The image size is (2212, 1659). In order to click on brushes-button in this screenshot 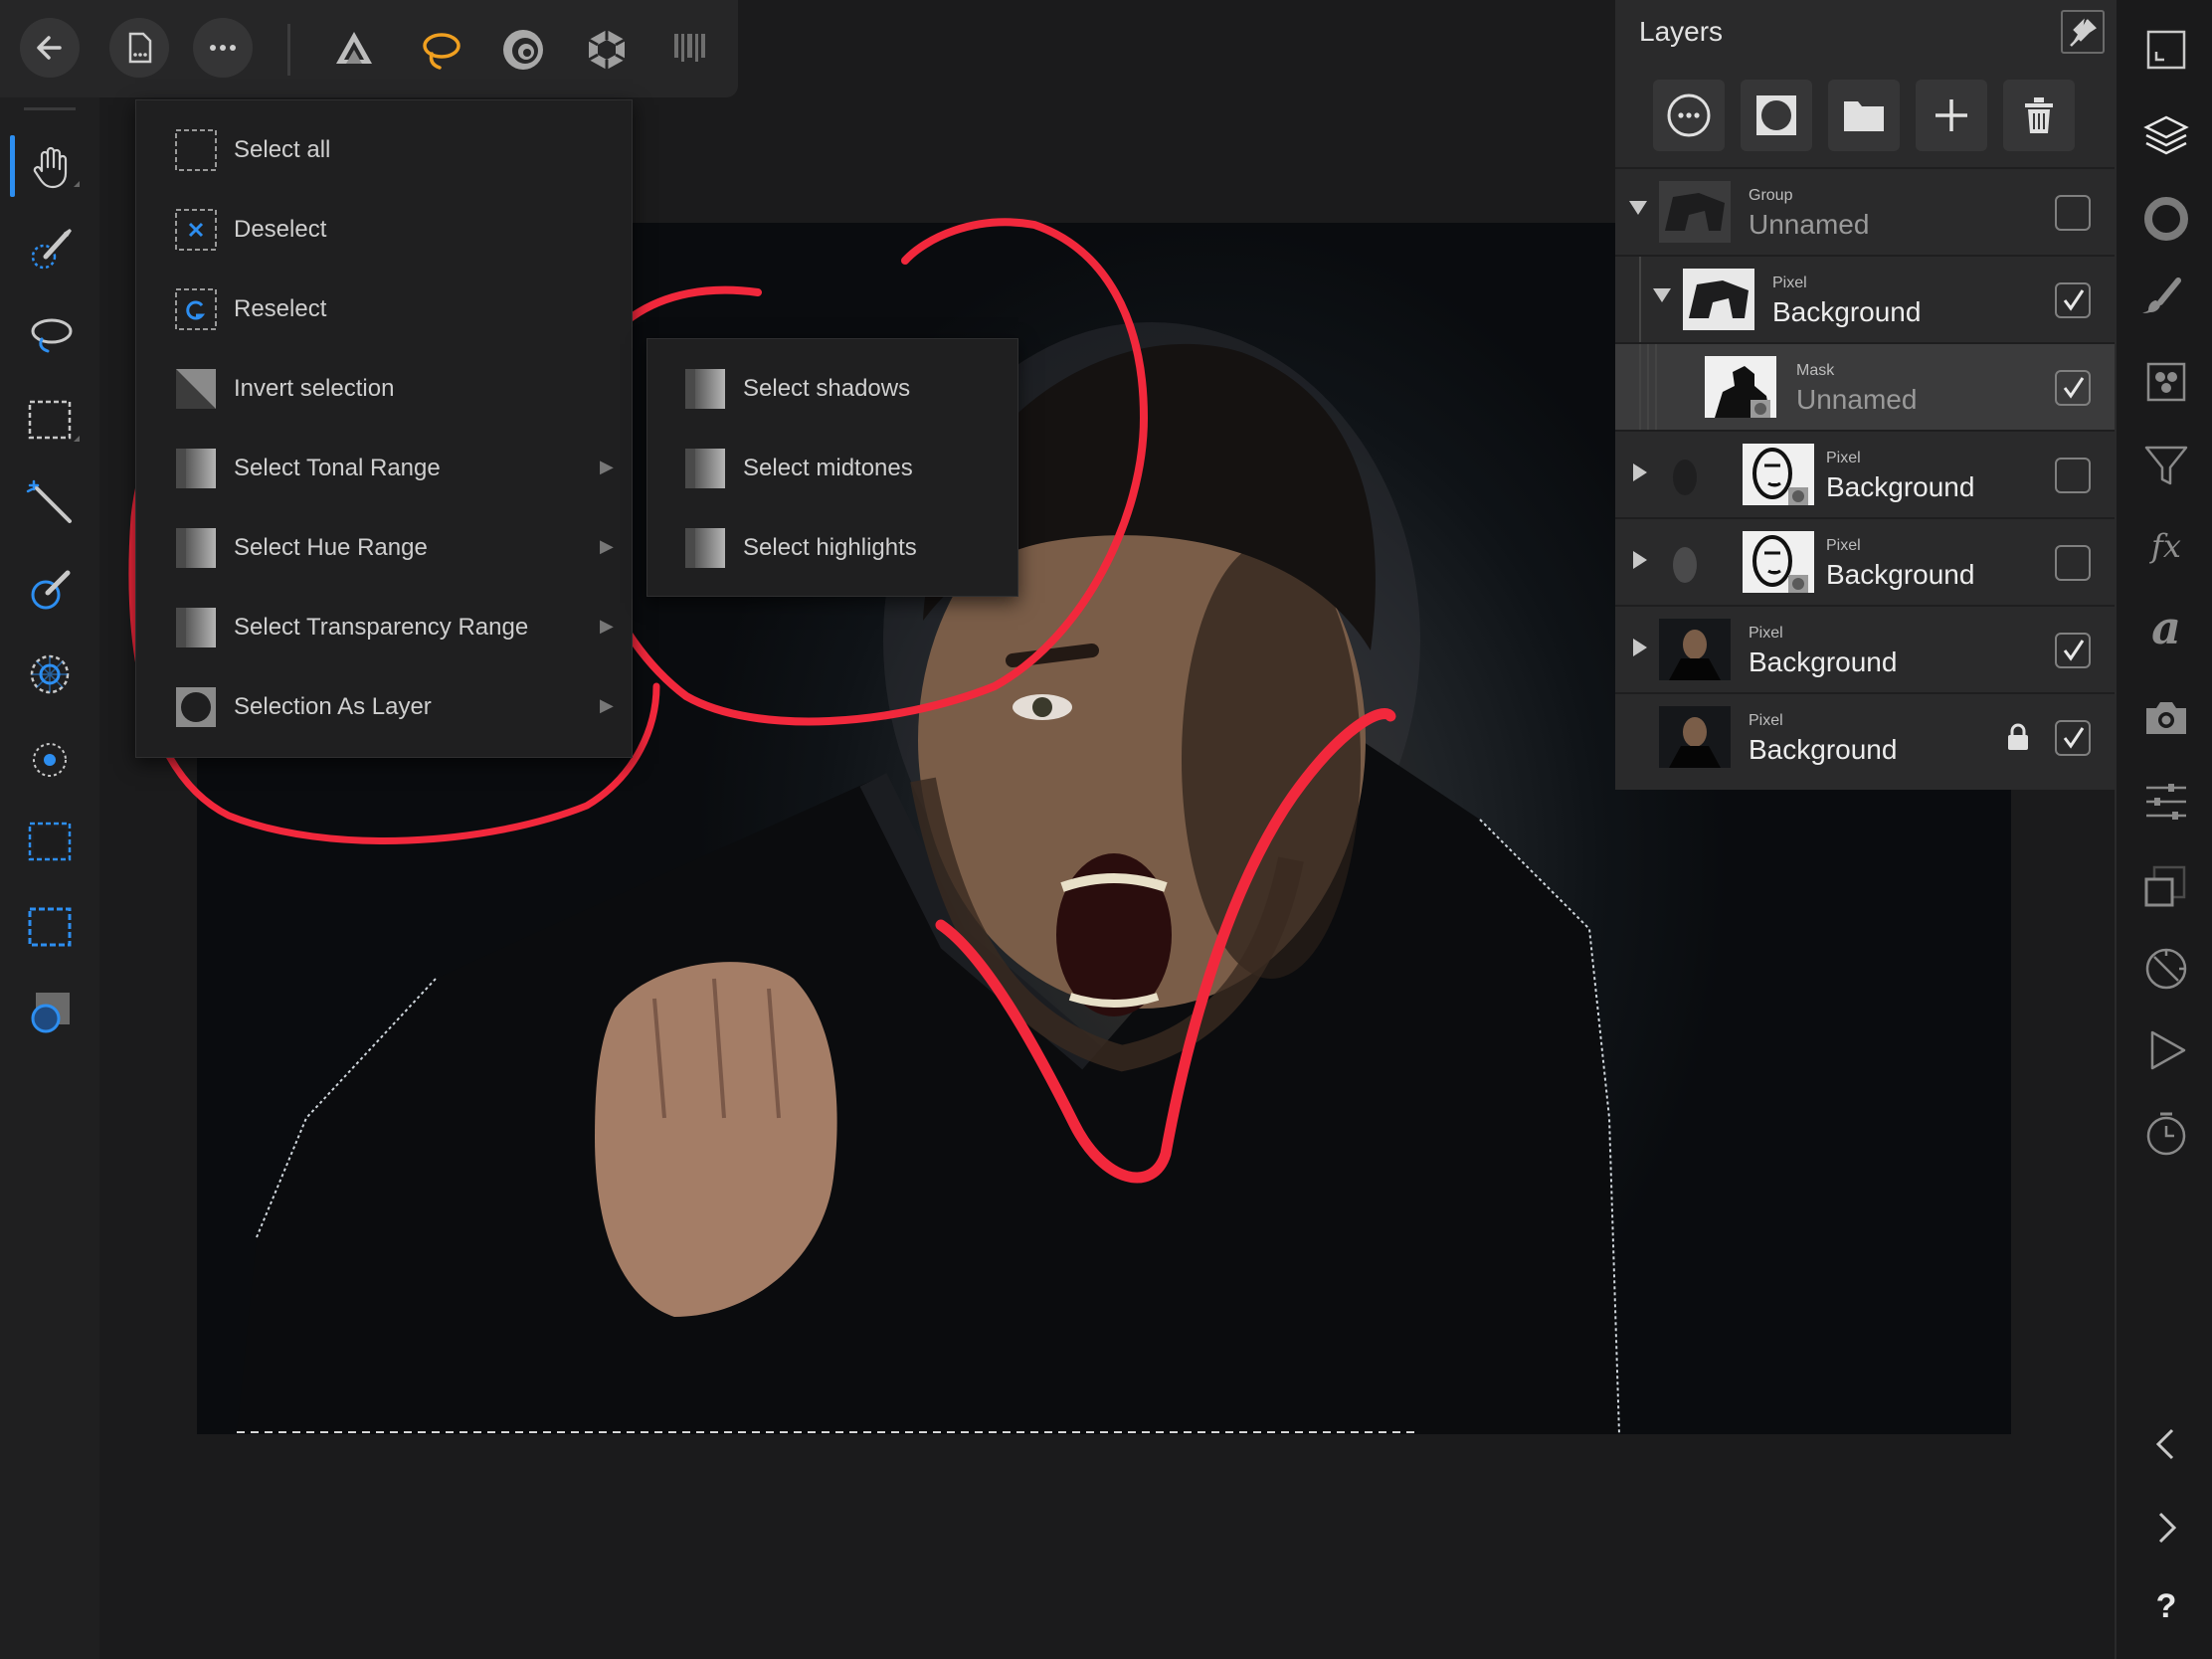, I will do `click(2166, 298)`.